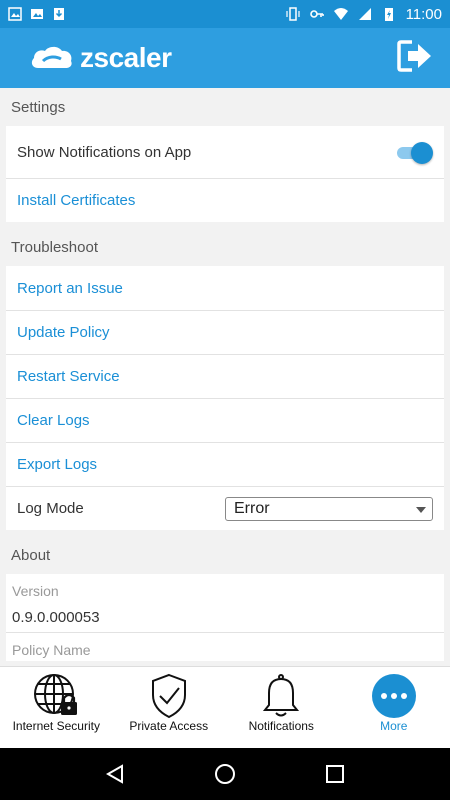  Describe the element at coordinates (53, 420) in the screenshot. I see `clear-logs-label: Clear Logs` at that location.